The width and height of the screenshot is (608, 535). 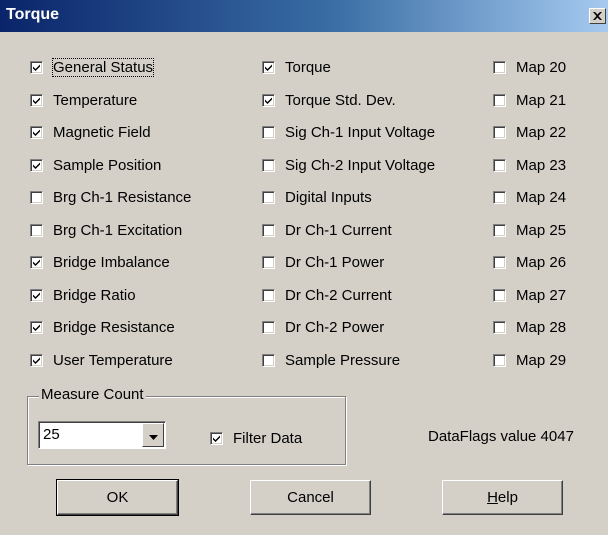 What do you see at coordinates (110, 197) in the screenshot?
I see `checkbox-brg-ch-1-resistance: Brg Ch-1 Resistance` at bounding box center [110, 197].